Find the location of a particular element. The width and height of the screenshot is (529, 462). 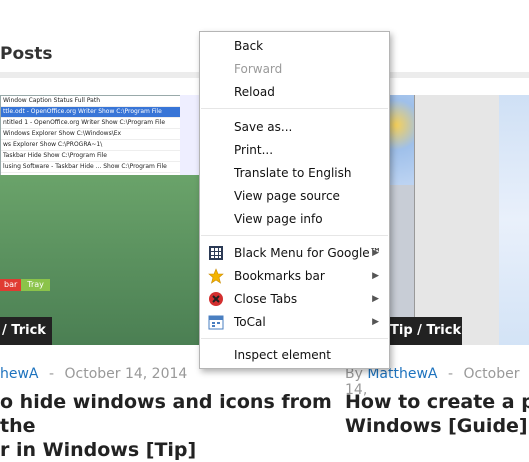

category-tag: Tip / Trick is located at coordinates (424, 331).